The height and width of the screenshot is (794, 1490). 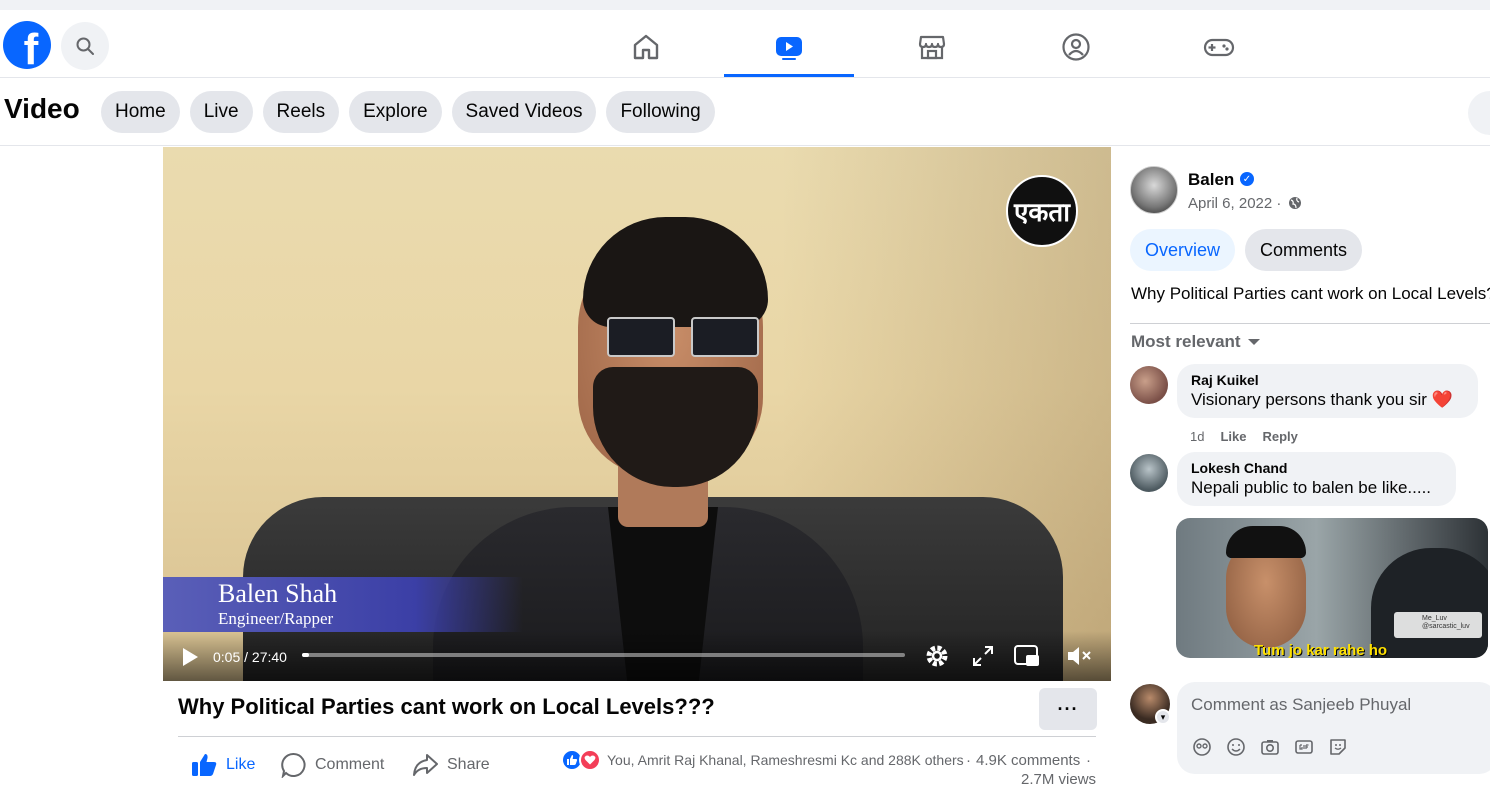 What do you see at coordinates (983, 658) in the screenshot?
I see `fullscreen-button` at bounding box center [983, 658].